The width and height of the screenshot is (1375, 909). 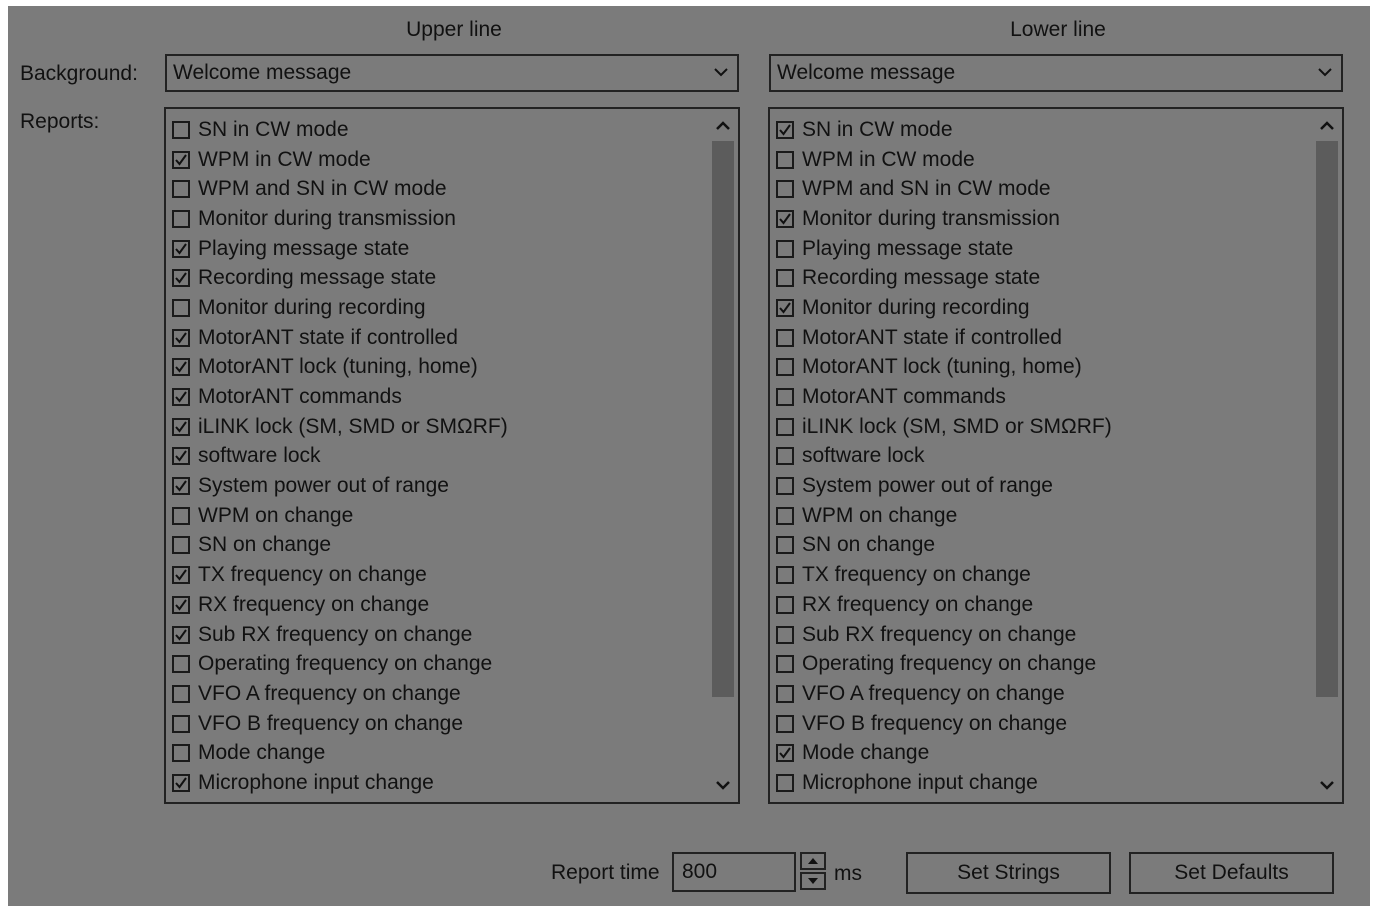 What do you see at coordinates (440, 605) in the screenshot?
I see `upper-report-item: RX frequency on change` at bounding box center [440, 605].